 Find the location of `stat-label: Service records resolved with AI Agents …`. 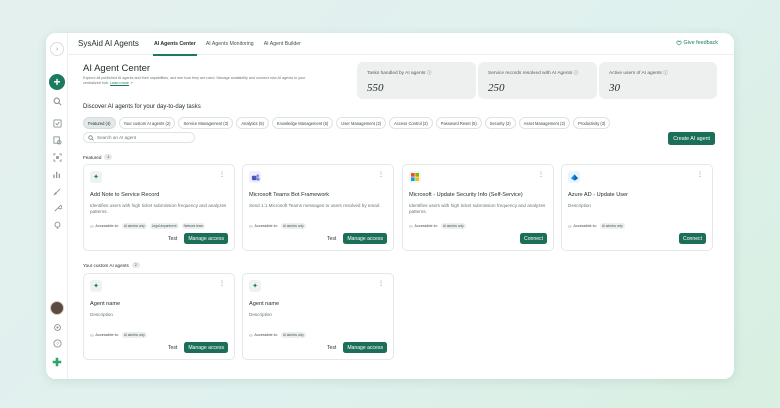

stat-label: Service records resolved with AI Agents … is located at coordinates (533, 73).